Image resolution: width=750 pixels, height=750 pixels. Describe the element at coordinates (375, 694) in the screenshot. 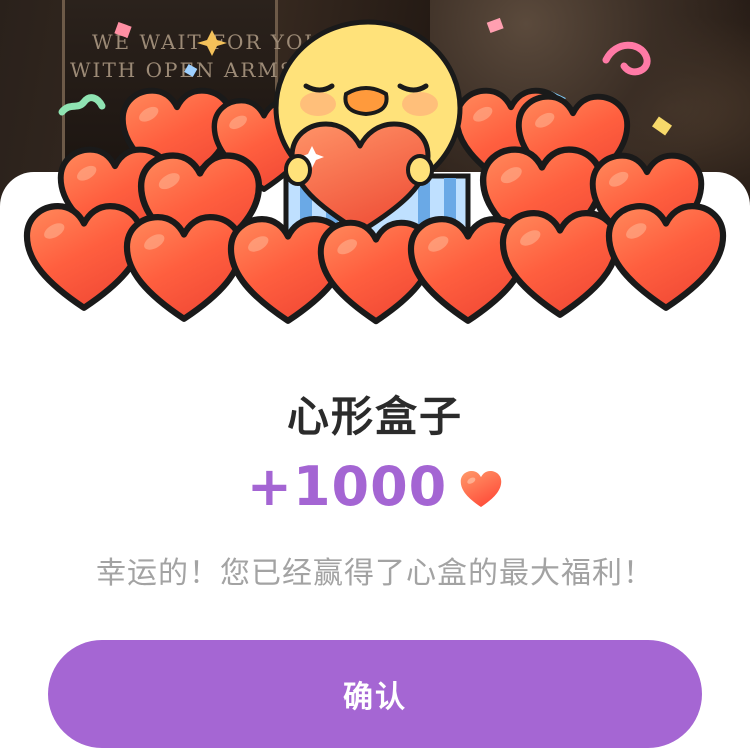

I see `confirm-button: 确认` at that location.